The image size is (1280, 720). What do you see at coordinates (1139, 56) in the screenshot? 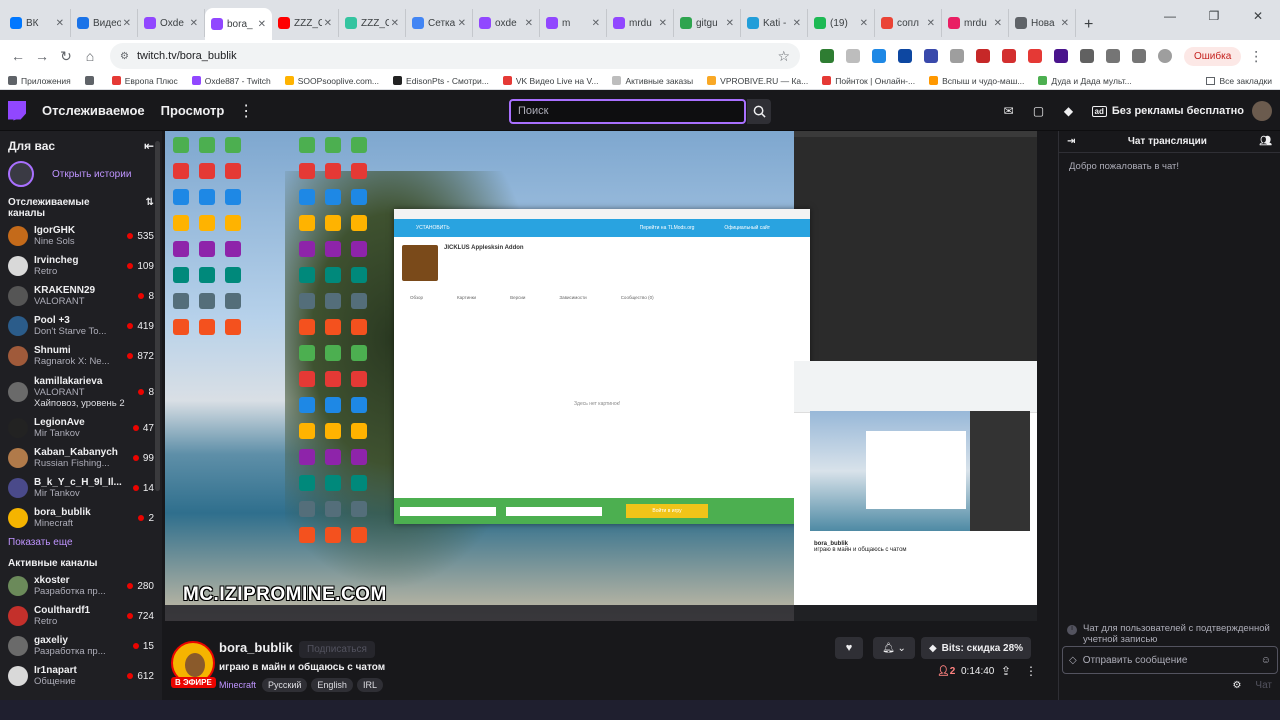
I see `downloads-icon` at bounding box center [1139, 56].